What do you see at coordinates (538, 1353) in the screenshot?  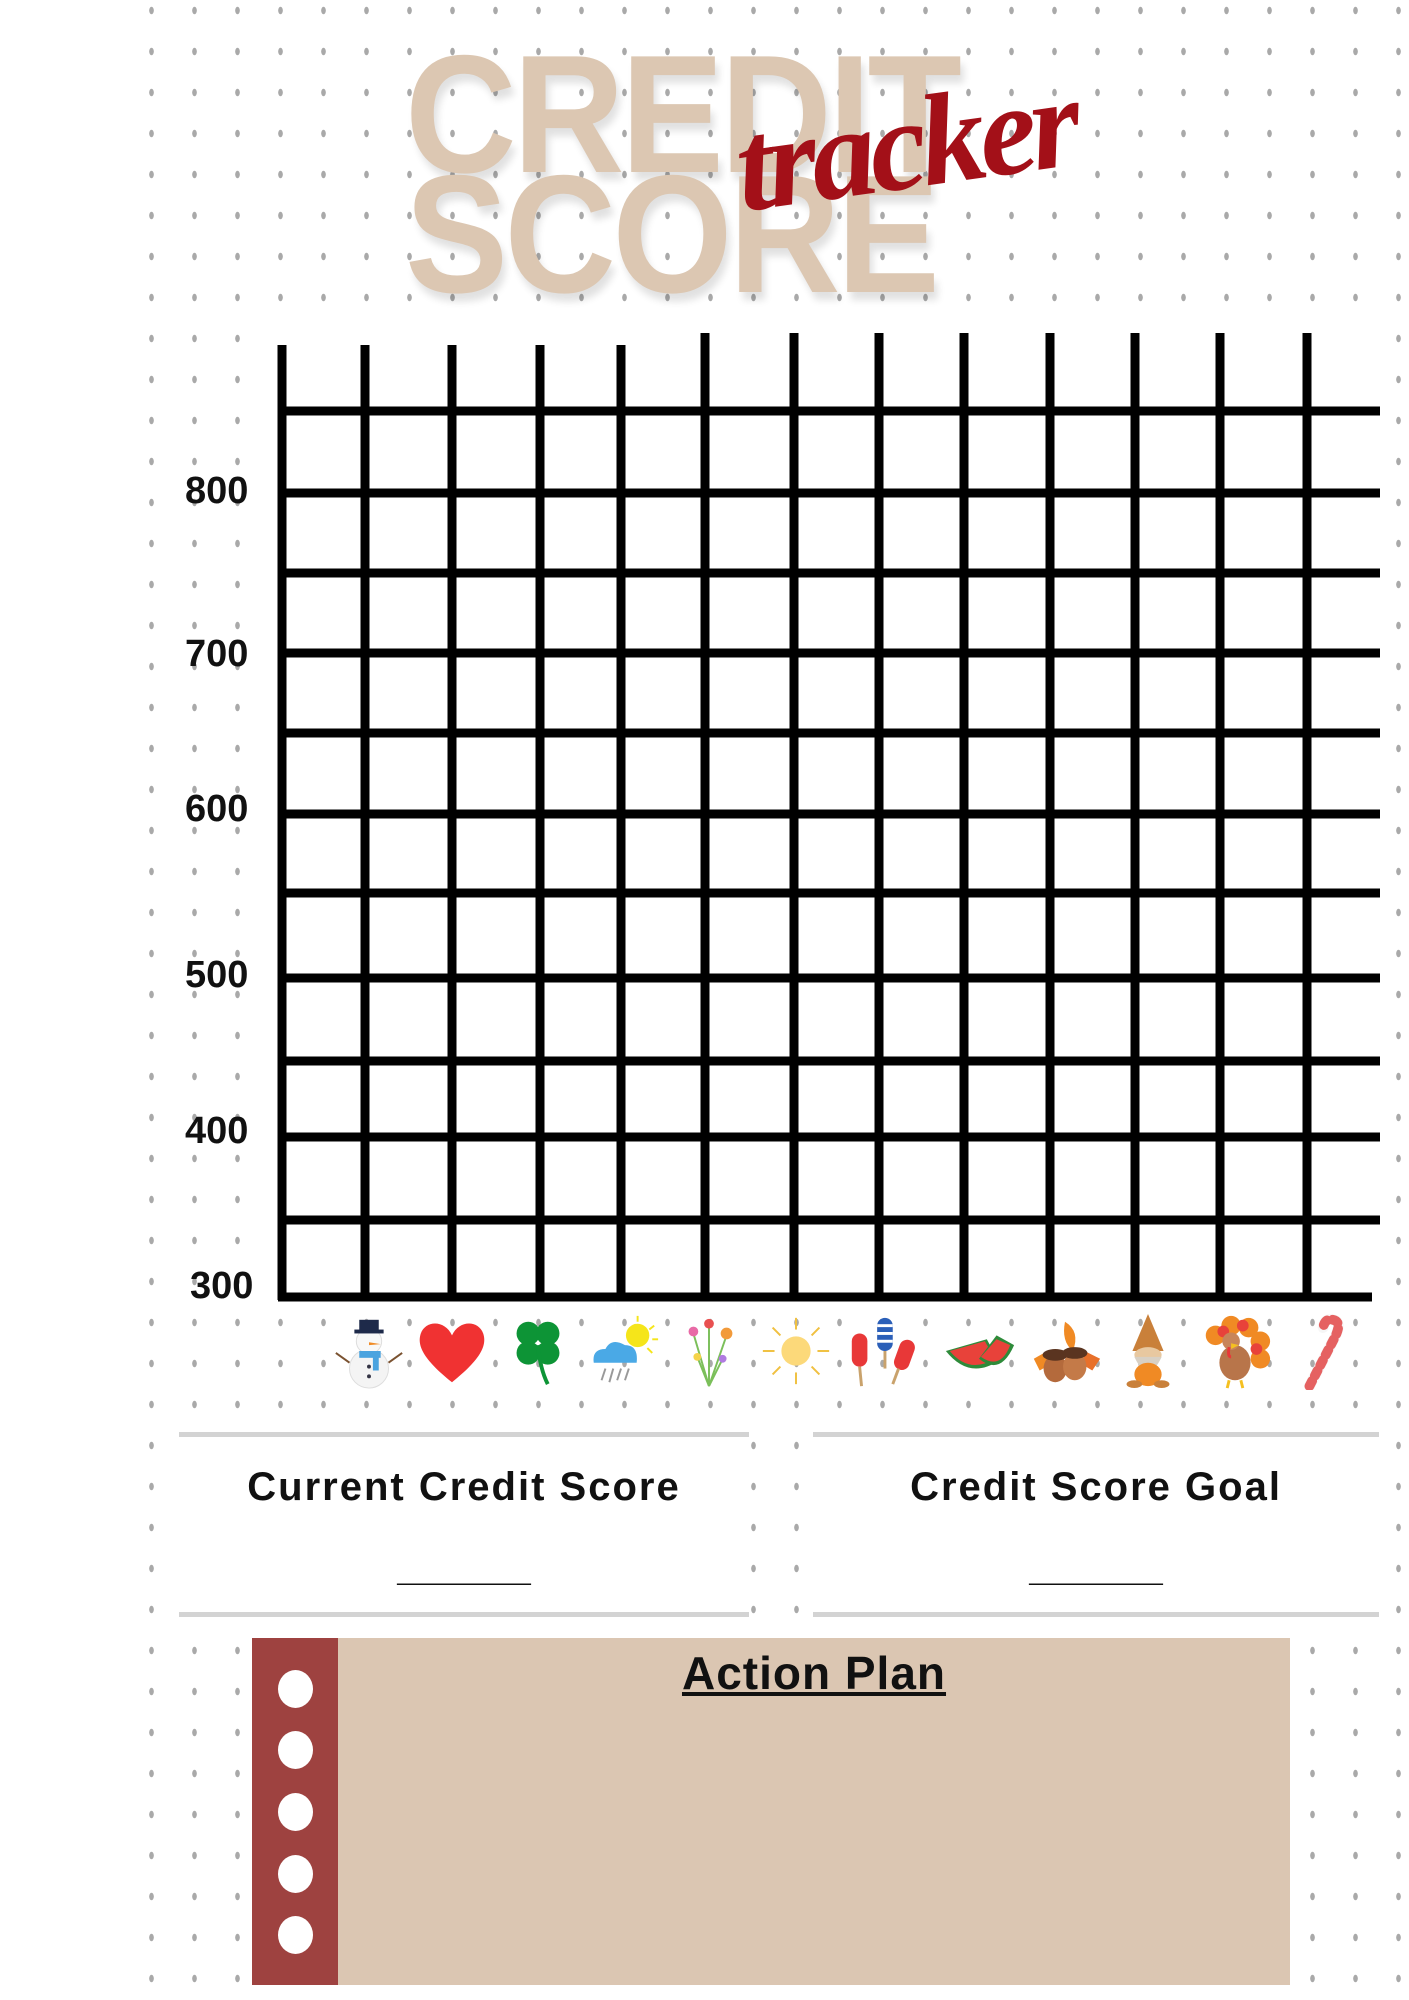 I see `clover-icon` at bounding box center [538, 1353].